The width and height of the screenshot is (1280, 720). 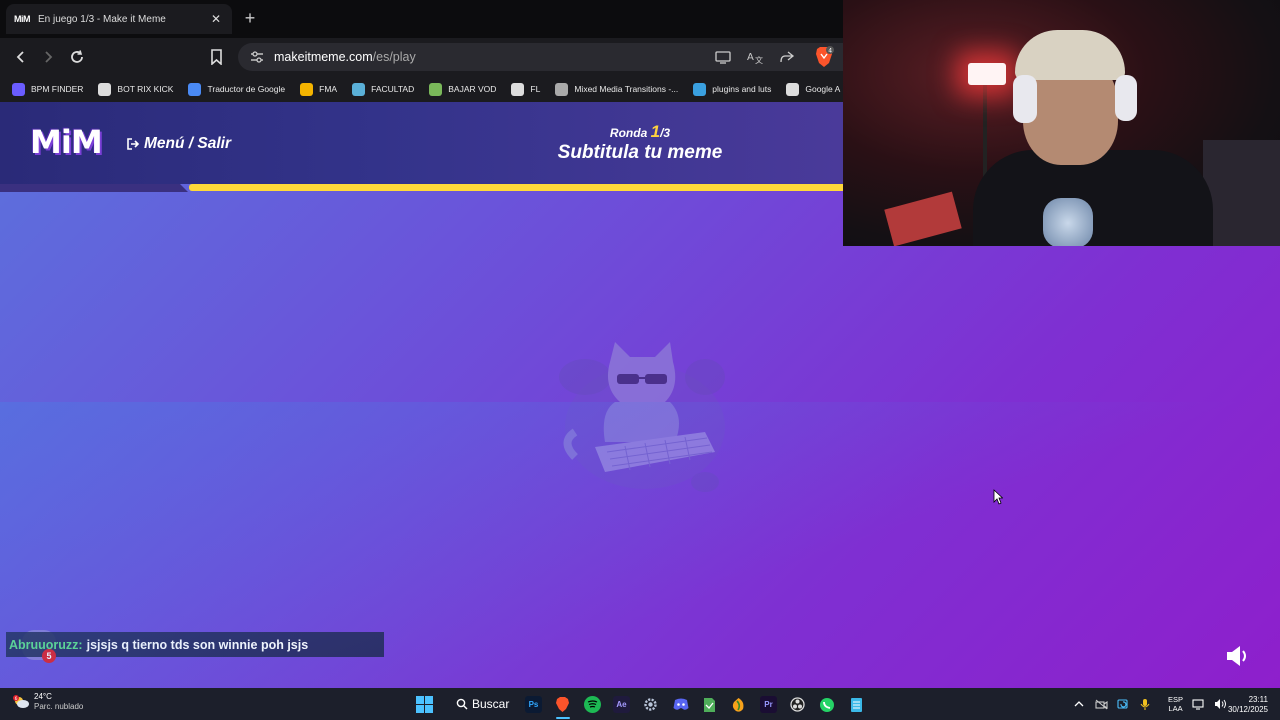 What do you see at coordinates (66, 142) in the screenshot?
I see `mim-logo: MiM` at bounding box center [66, 142].